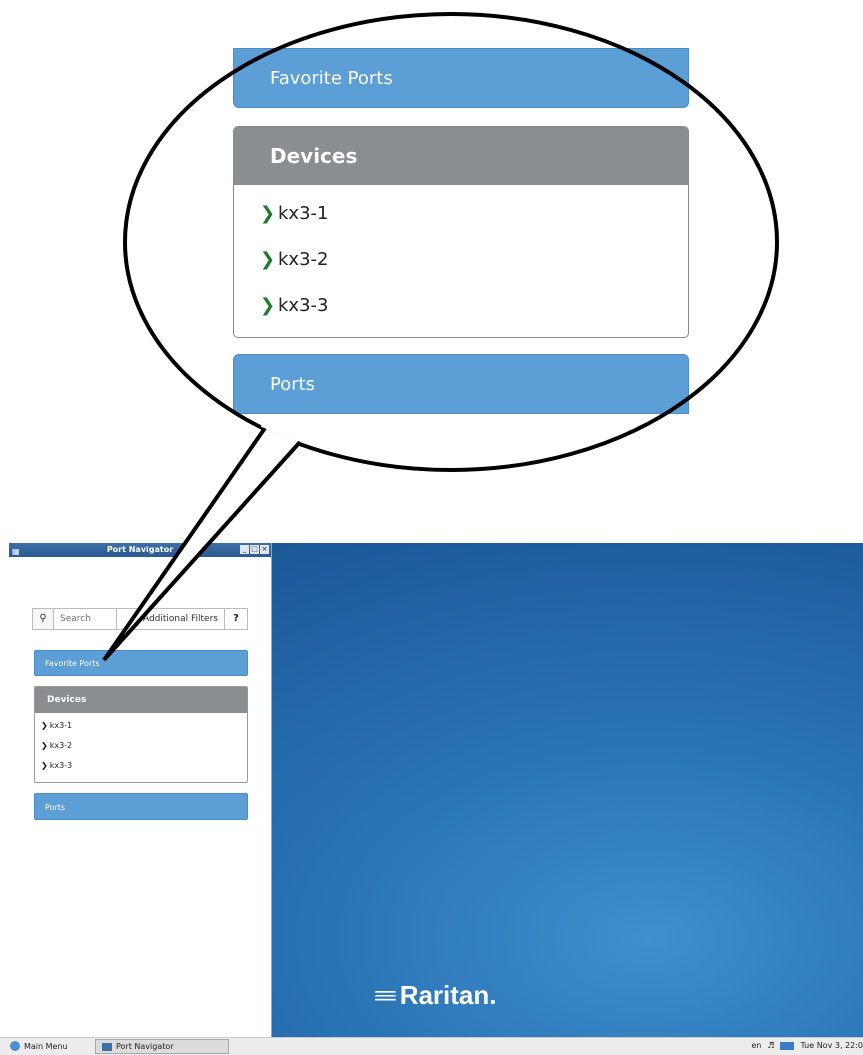 The height and width of the screenshot is (1055, 863). Describe the element at coordinates (244, 549) in the screenshot. I see `minimize-button: _` at that location.